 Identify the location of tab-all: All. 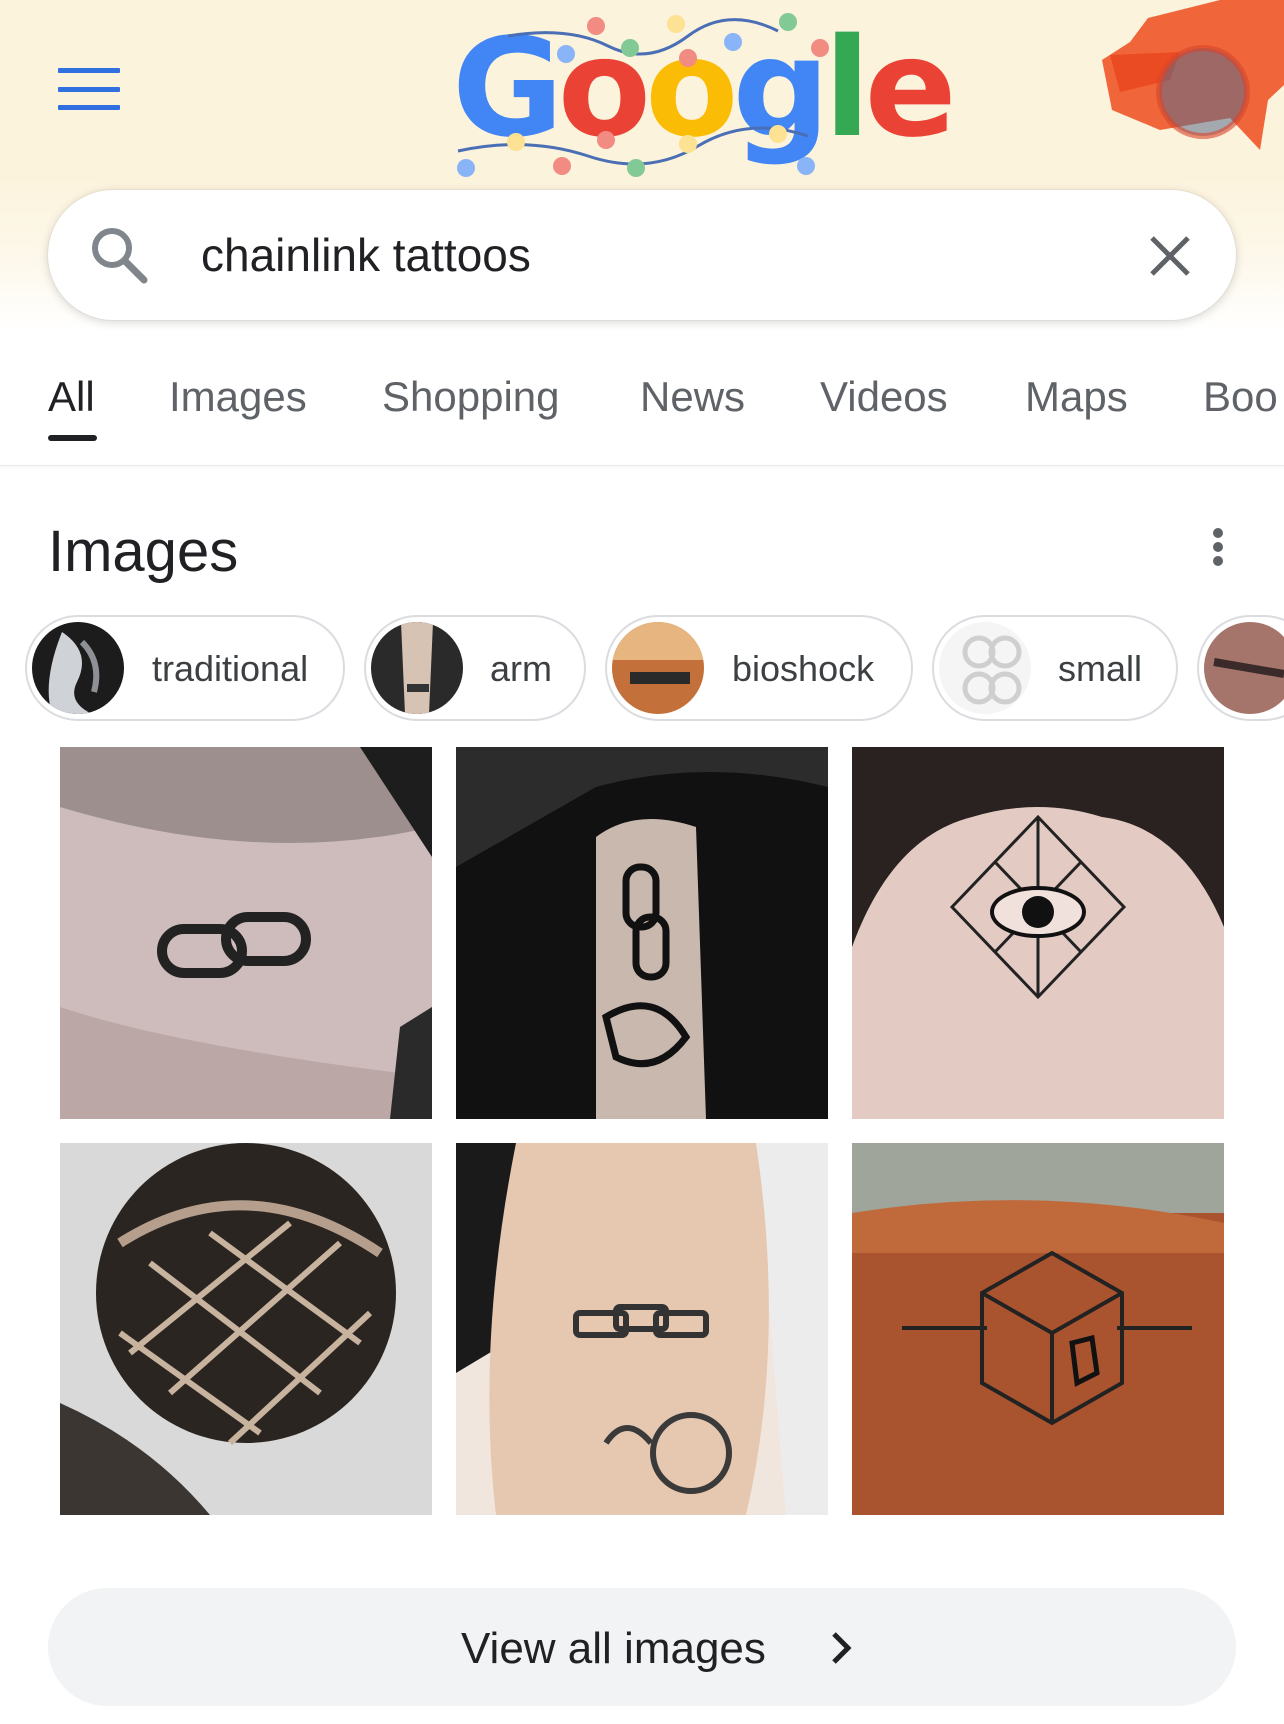
(71, 397).